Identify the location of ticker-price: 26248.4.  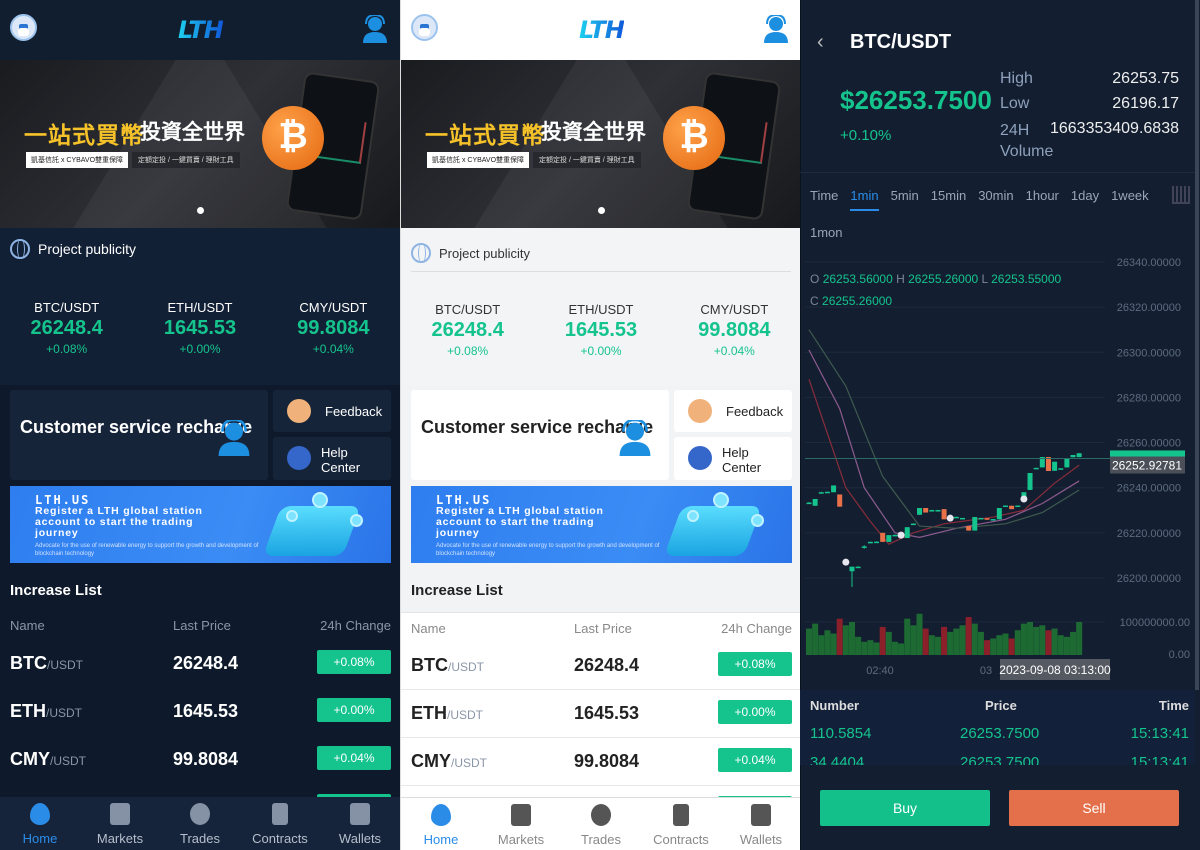
(467, 330).